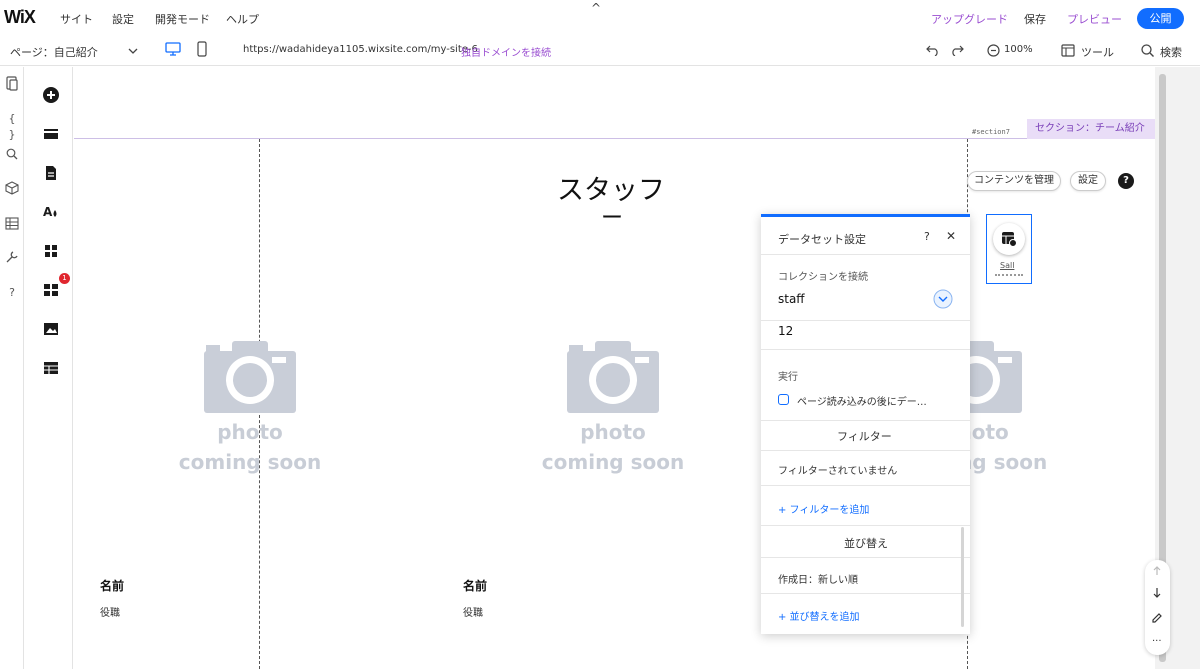  Describe the element at coordinates (969, 19) in the screenshot. I see `upgrade-button: アップグレード` at that location.